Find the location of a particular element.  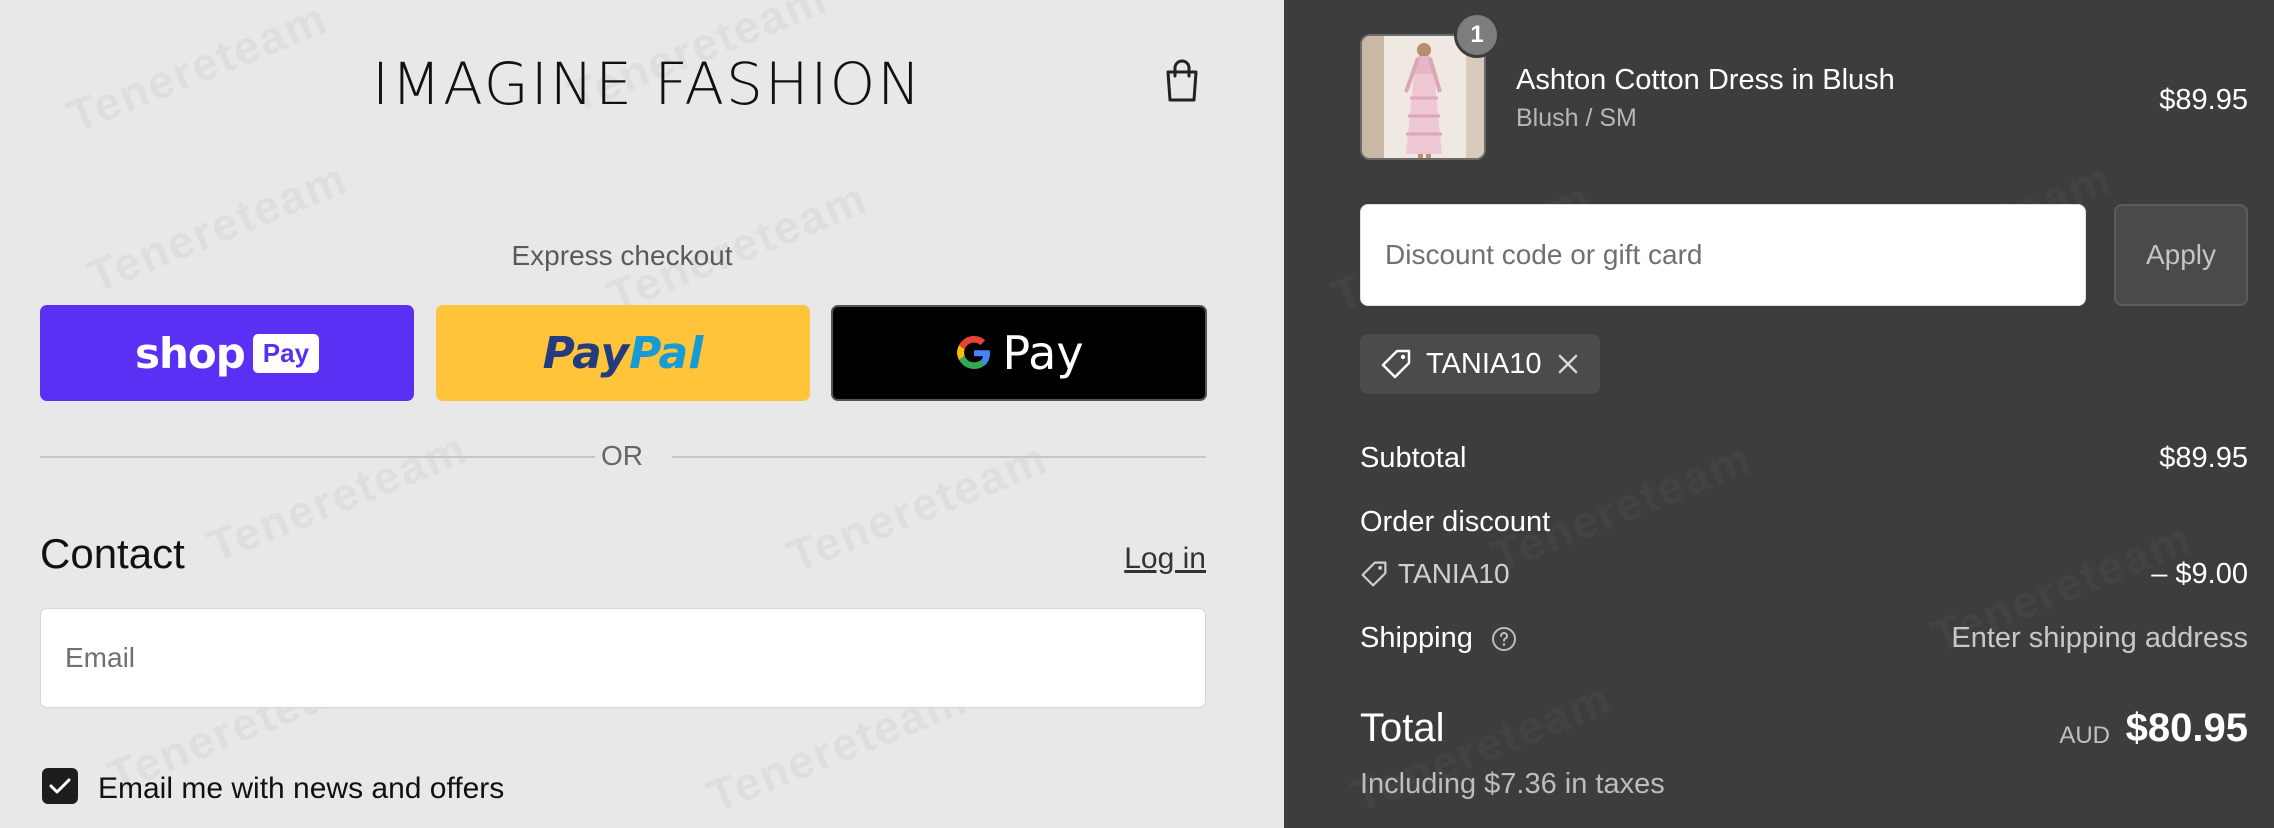

quantity-badge: 1 is located at coordinates (1477, 35).